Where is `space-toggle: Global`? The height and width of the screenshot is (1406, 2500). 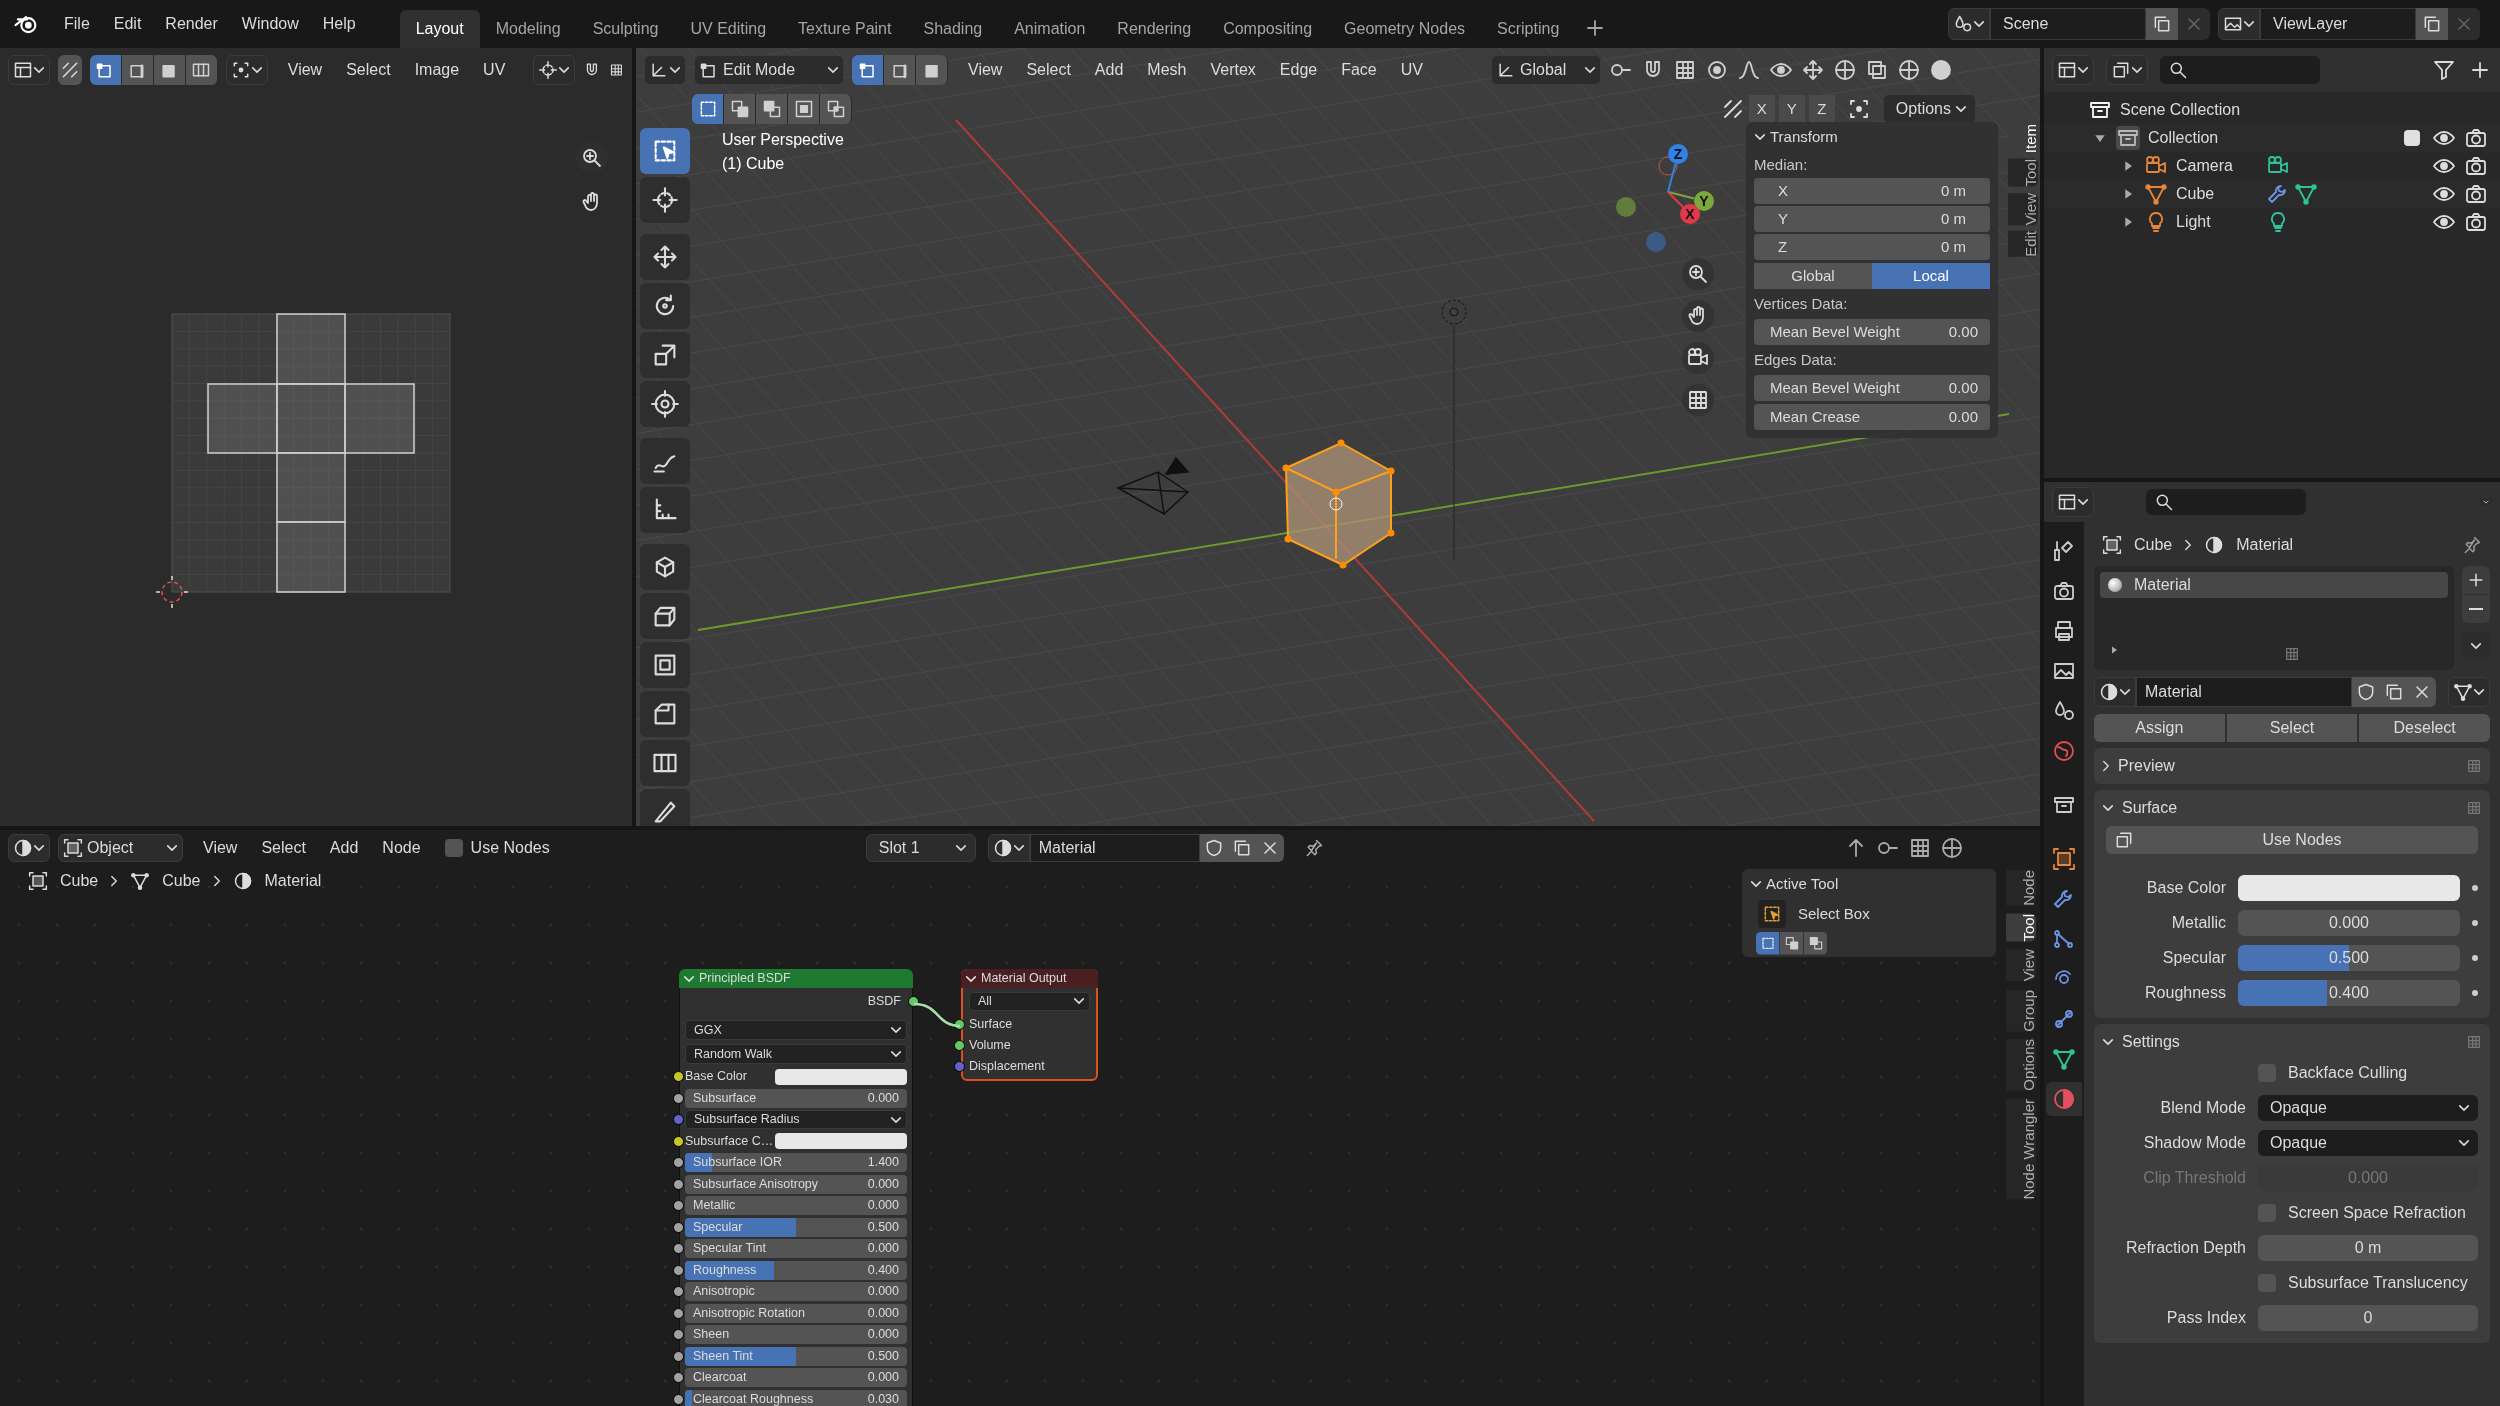
space-toggle: Global is located at coordinates (1813, 276).